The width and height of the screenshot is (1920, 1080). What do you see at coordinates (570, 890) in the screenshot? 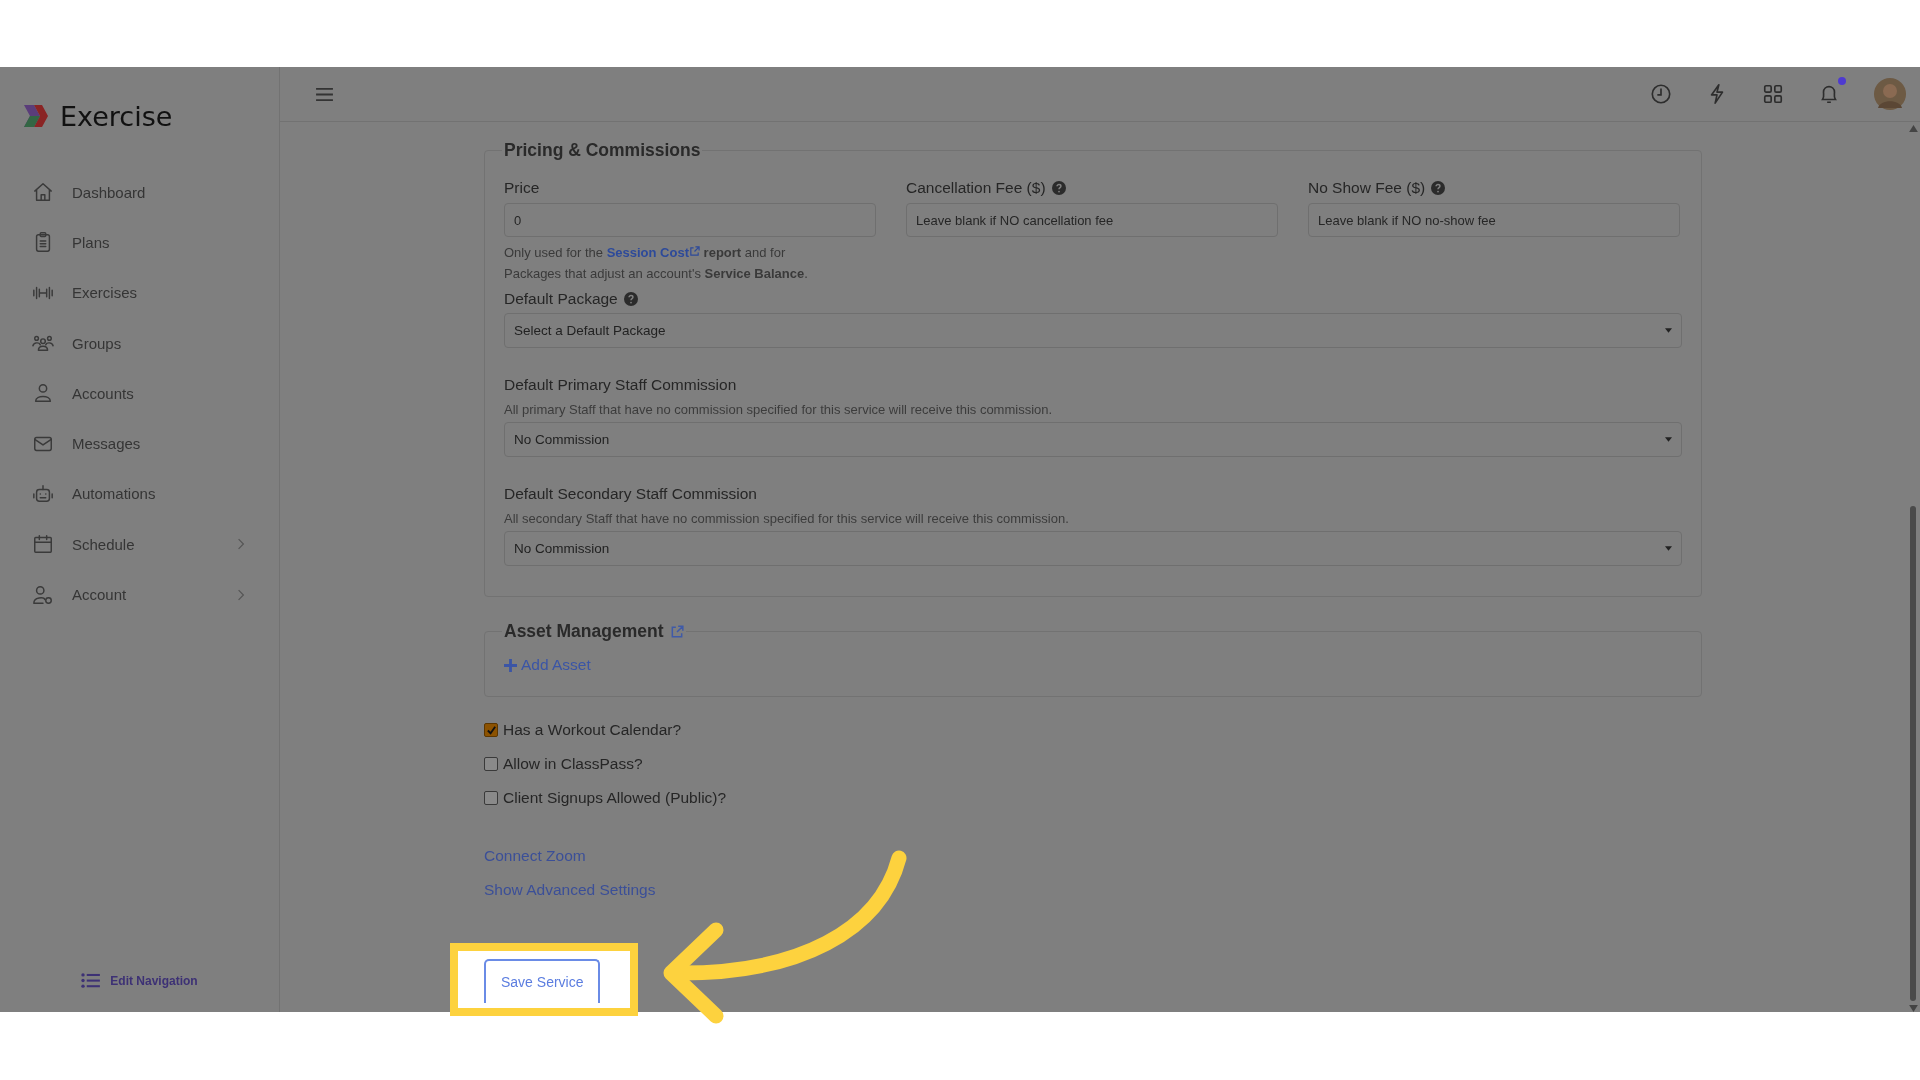
I see `text-link: Show Advanced Settings` at bounding box center [570, 890].